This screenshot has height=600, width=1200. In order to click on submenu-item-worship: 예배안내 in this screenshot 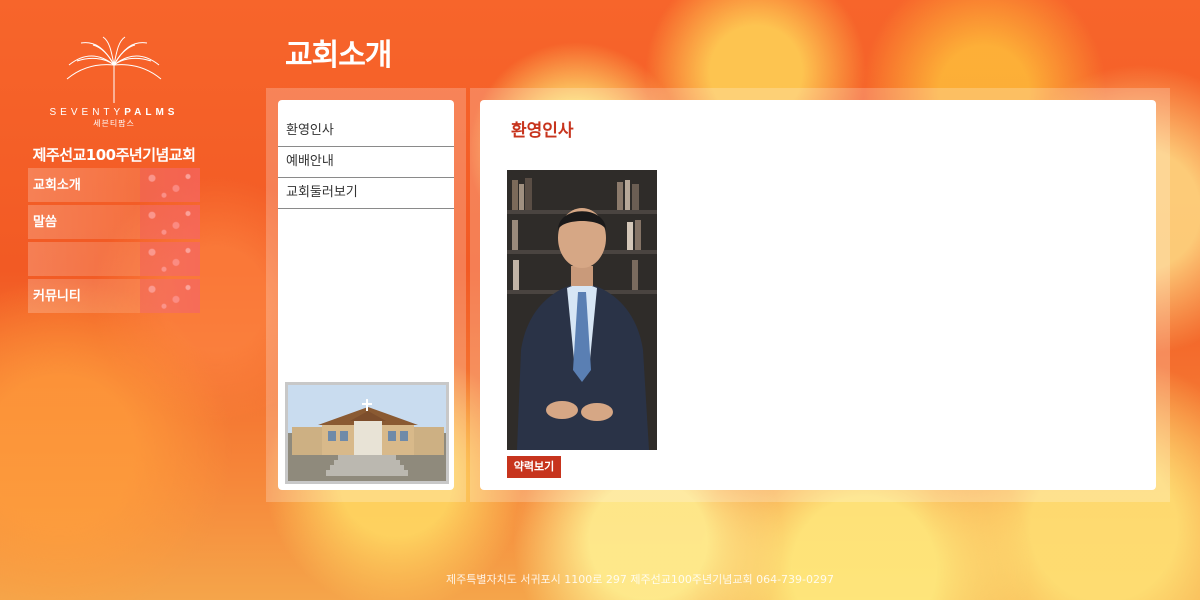, I will do `click(366, 162)`.